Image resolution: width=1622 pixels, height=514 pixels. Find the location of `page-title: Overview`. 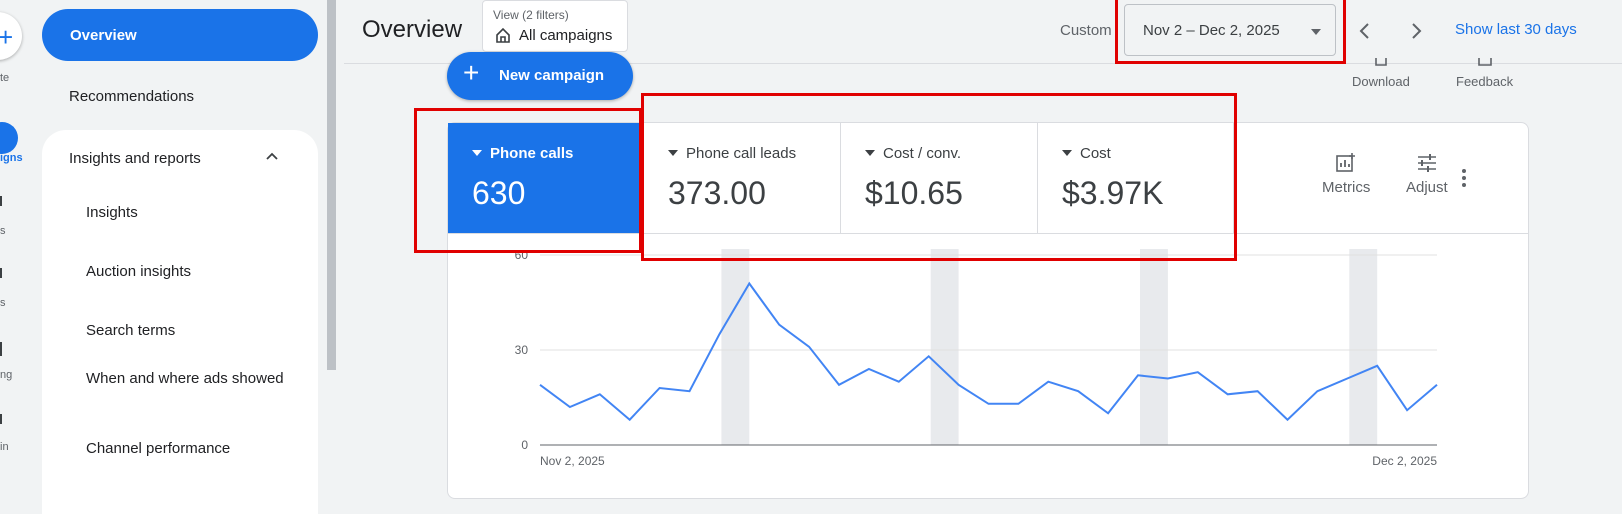

page-title: Overview is located at coordinates (412, 29).